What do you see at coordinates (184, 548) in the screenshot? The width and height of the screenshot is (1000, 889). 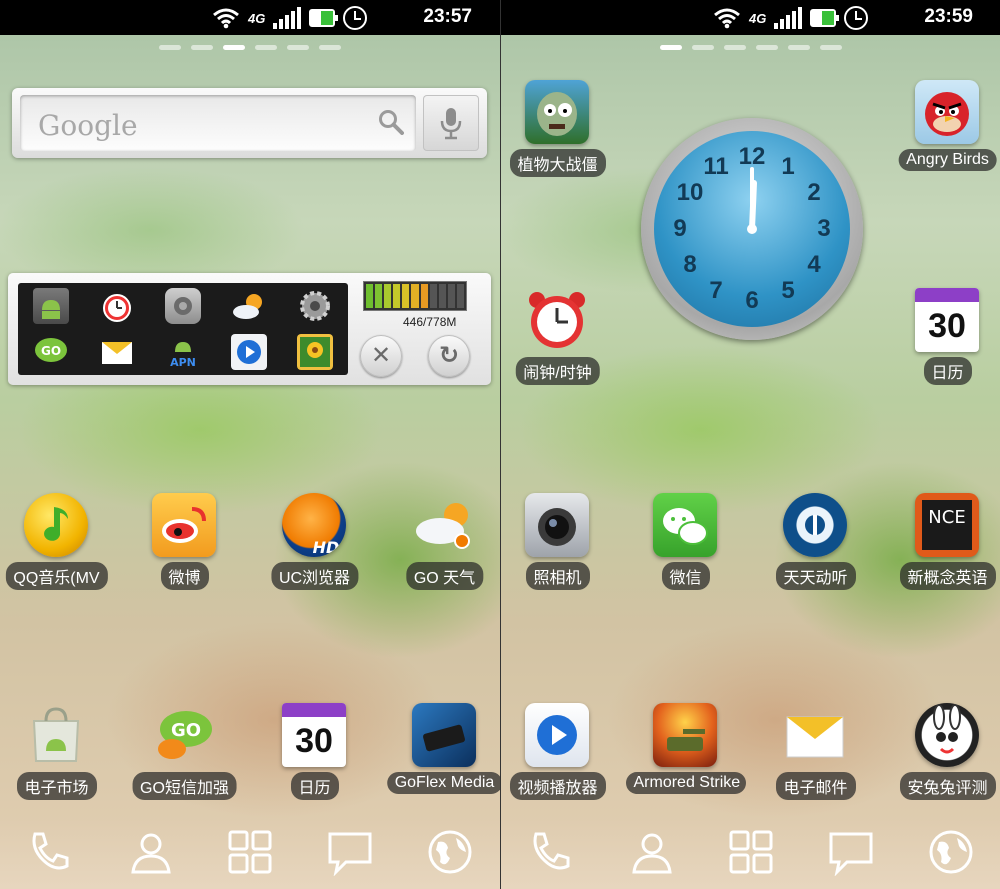 I see `app-weibo: 微博` at bounding box center [184, 548].